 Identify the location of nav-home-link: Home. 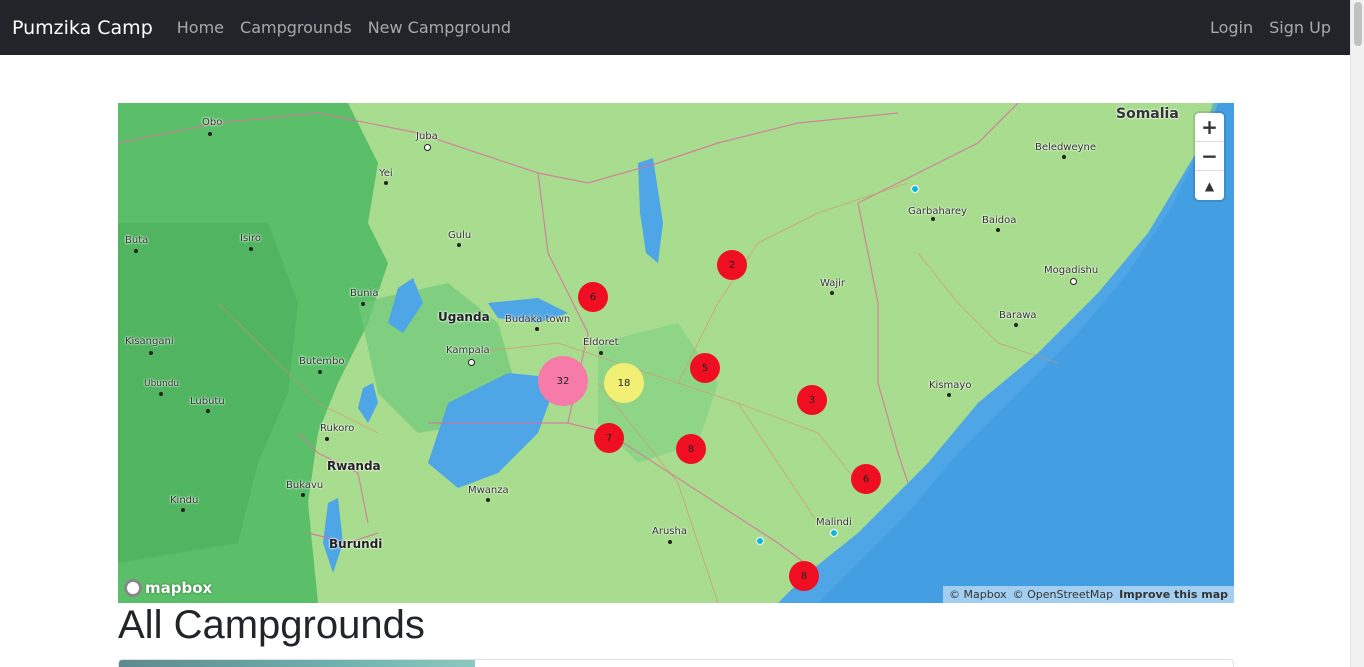
(200, 27).